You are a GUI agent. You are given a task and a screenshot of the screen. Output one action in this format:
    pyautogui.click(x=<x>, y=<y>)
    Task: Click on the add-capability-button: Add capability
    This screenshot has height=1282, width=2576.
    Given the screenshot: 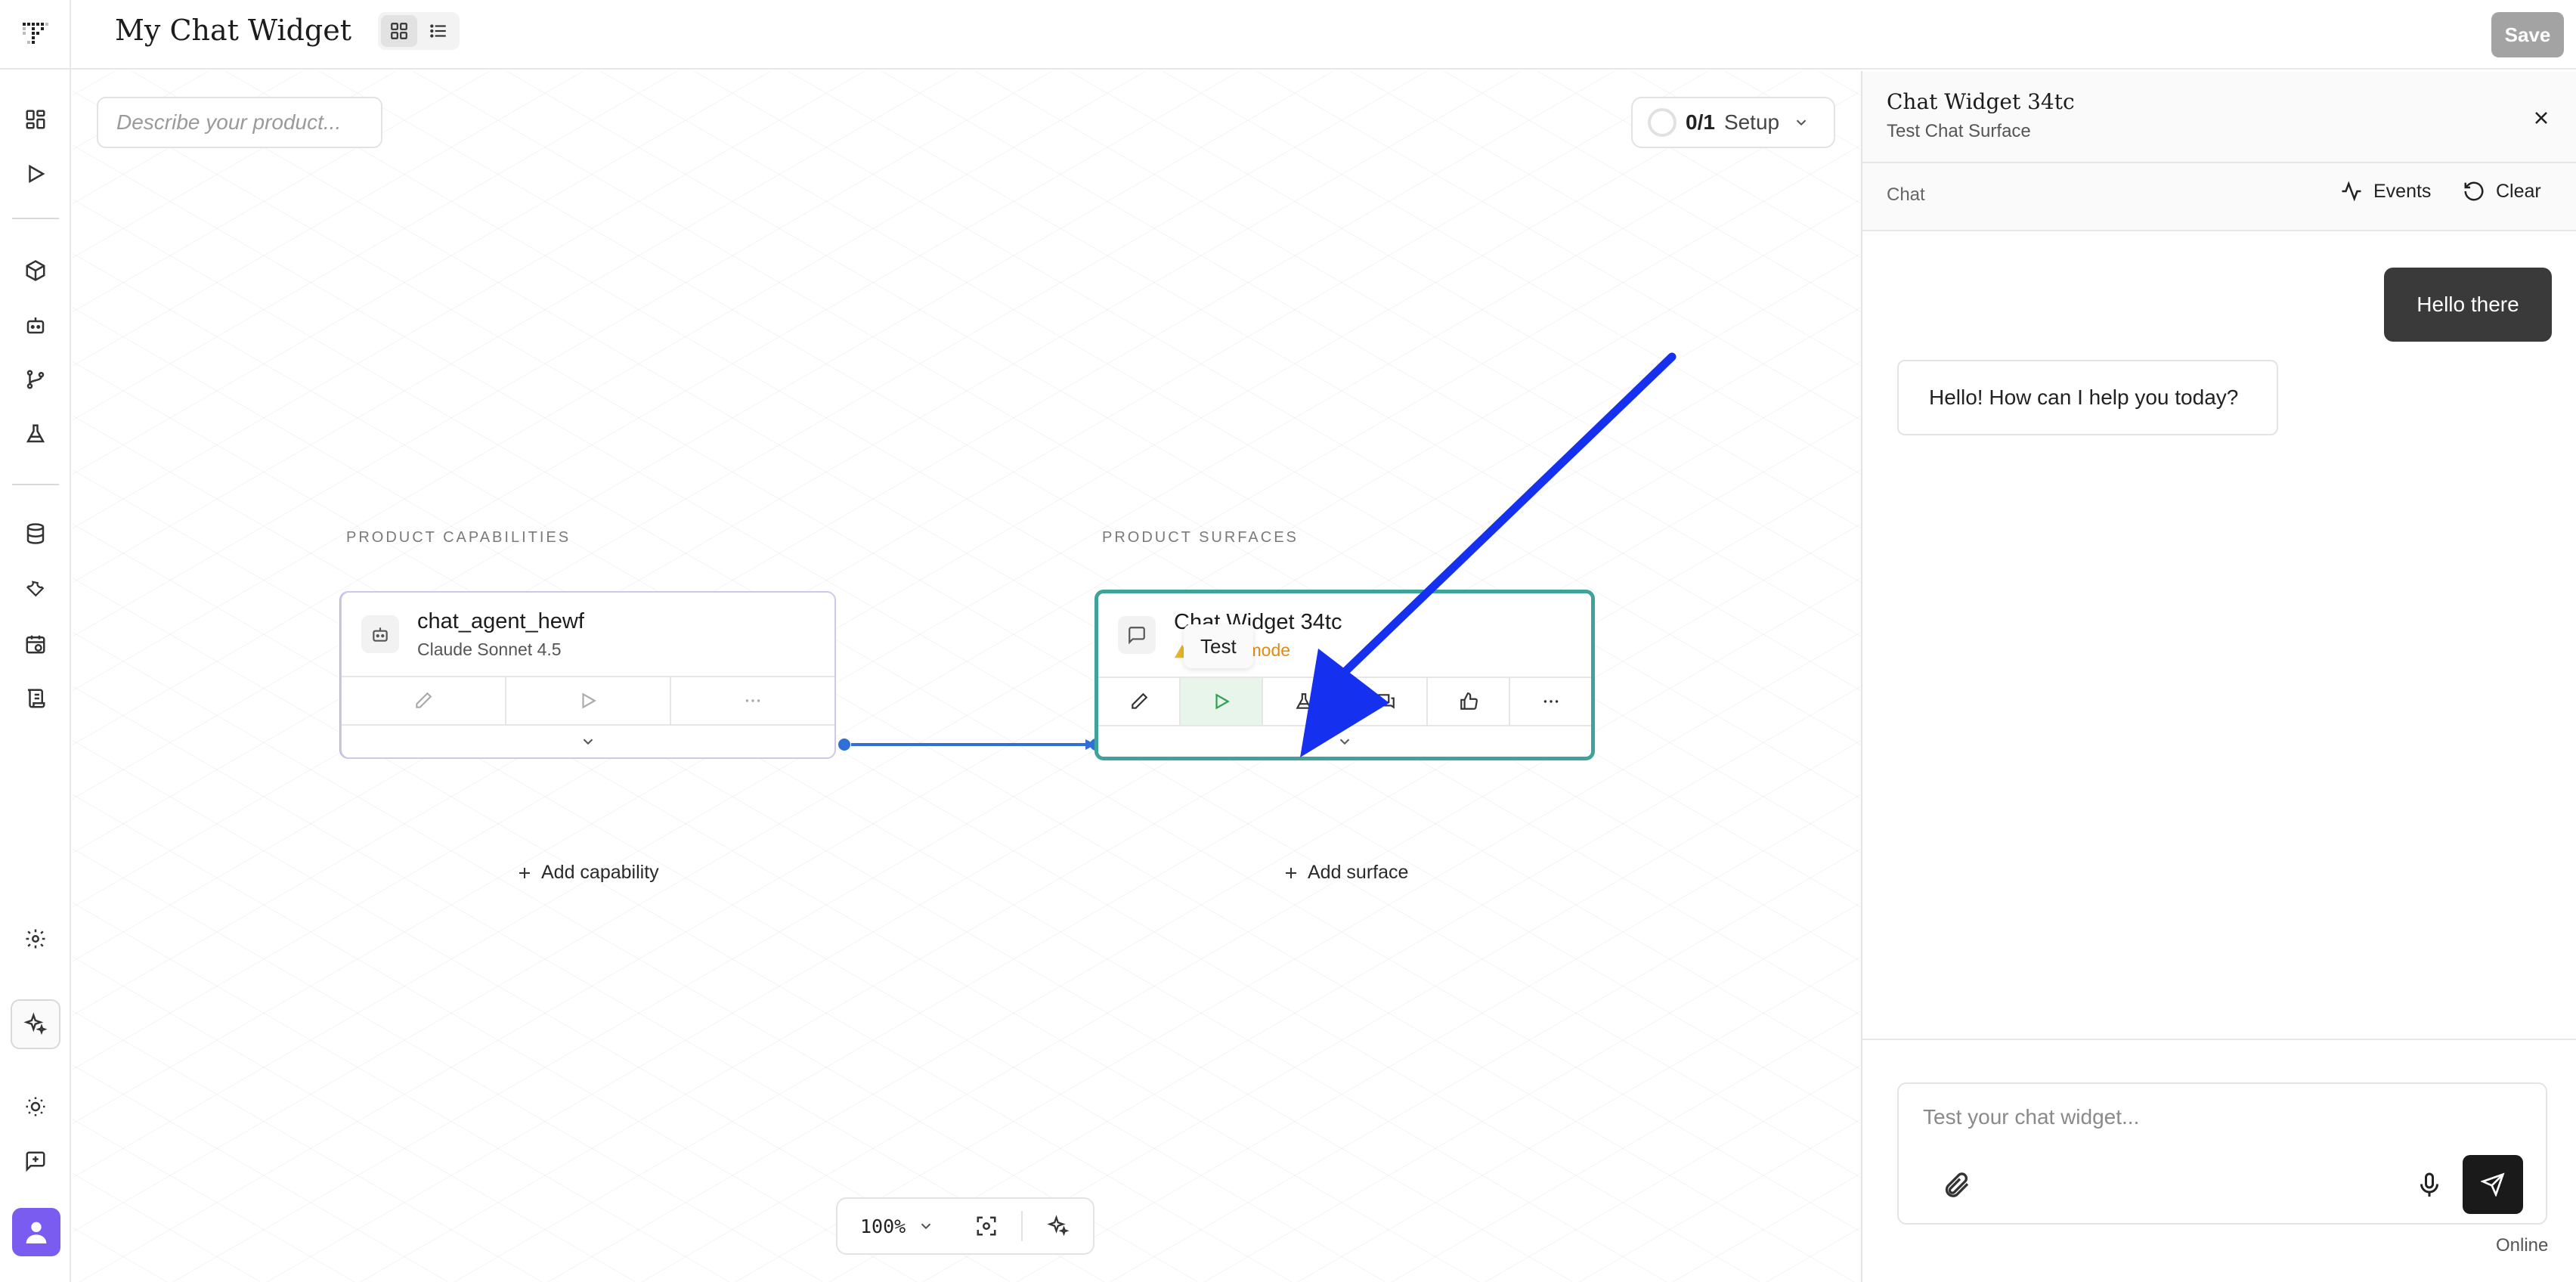 What is the action you would take?
    pyautogui.click(x=587, y=873)
    